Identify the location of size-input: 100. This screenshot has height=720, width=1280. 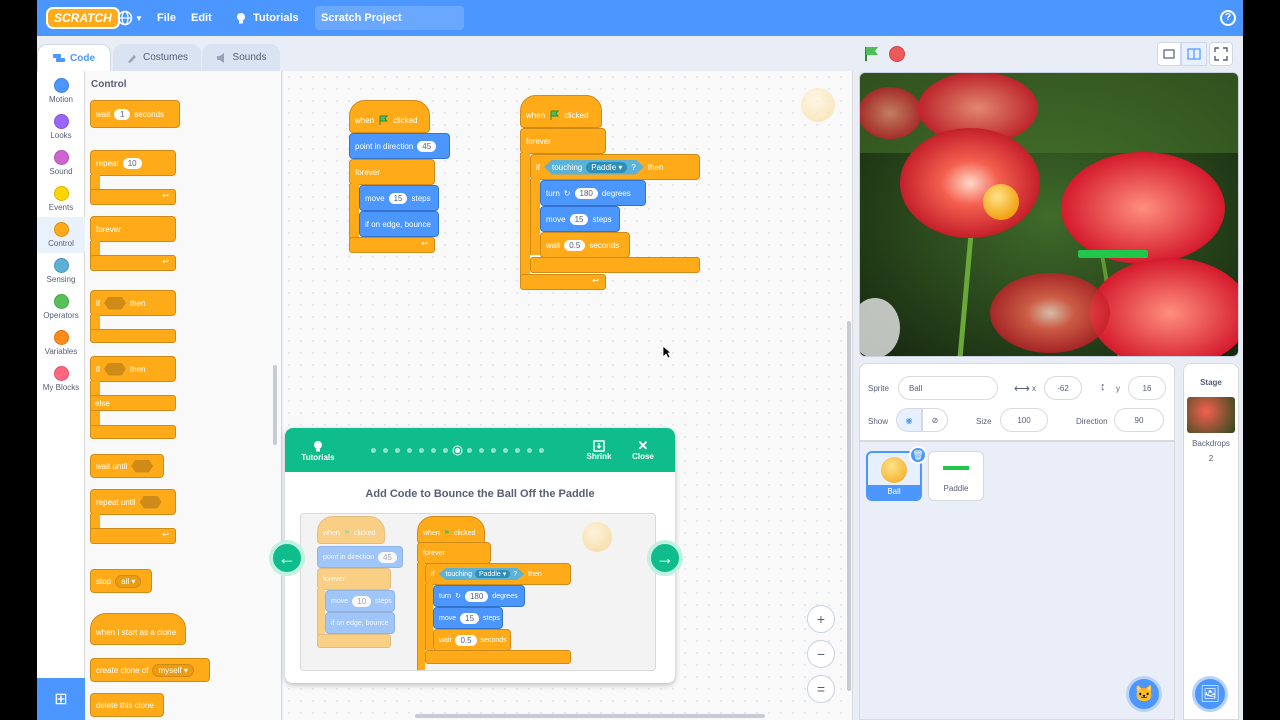
(1024, 420).